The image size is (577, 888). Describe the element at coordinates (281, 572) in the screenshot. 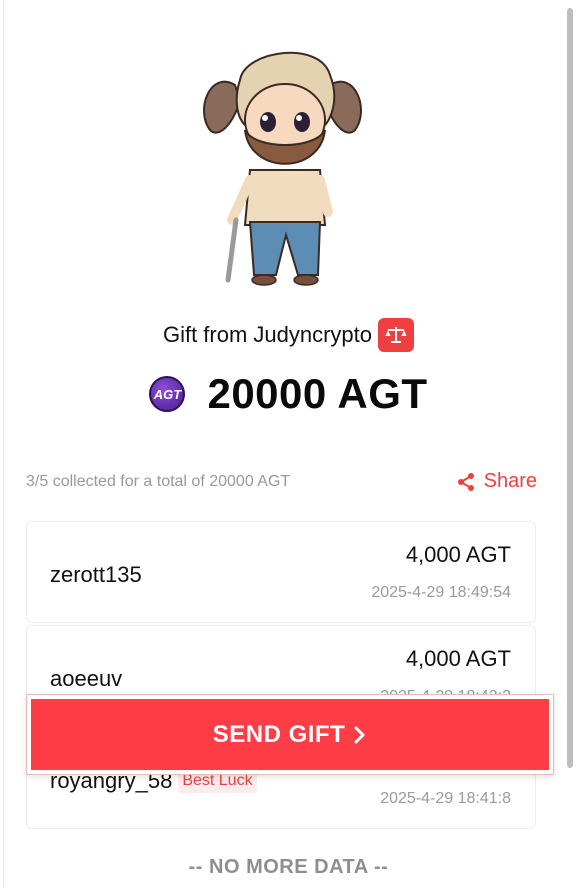

I see `claim-list-item: zerott135 4,000 AGT 2025-4-29 18:49:54` at that location.